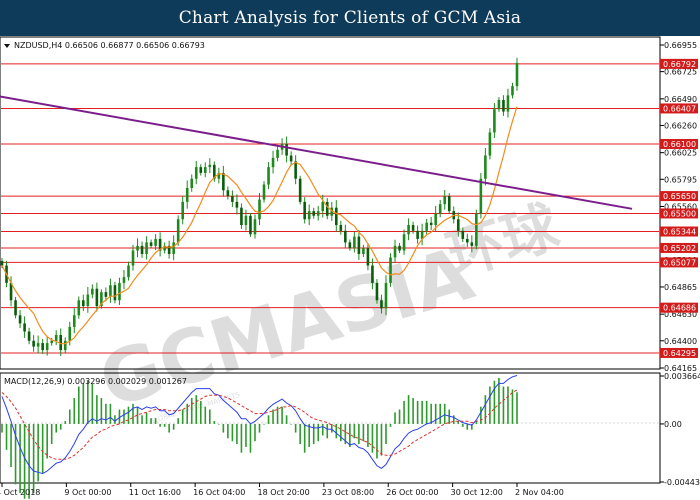  I want to click on banner-title: Chart Analysis for Clients of GCM Asia, so click(350, 18).